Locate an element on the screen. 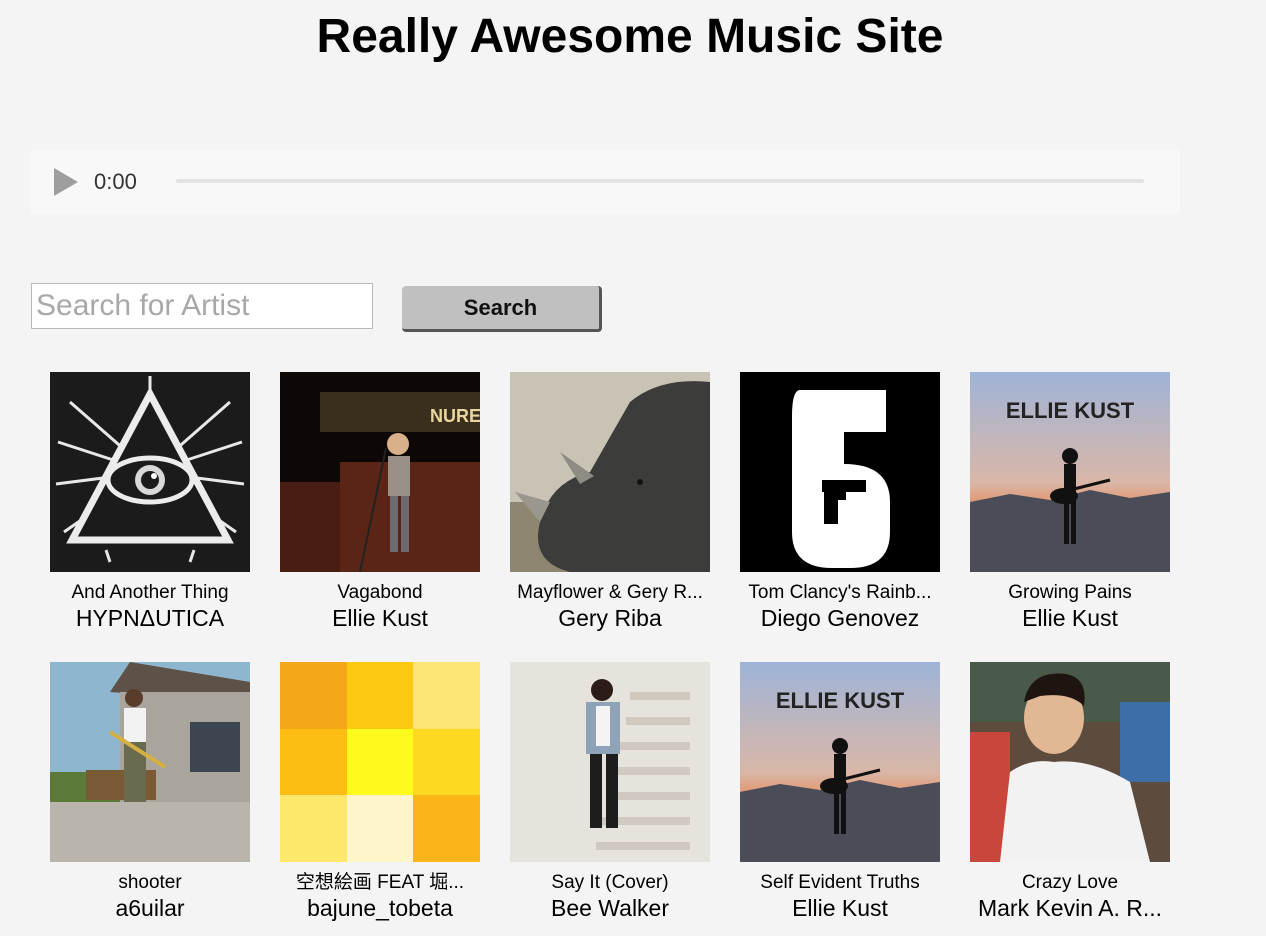 The height and width of the screenshot is (936, 1266). progress-bar is located at coordinates (660, 181).